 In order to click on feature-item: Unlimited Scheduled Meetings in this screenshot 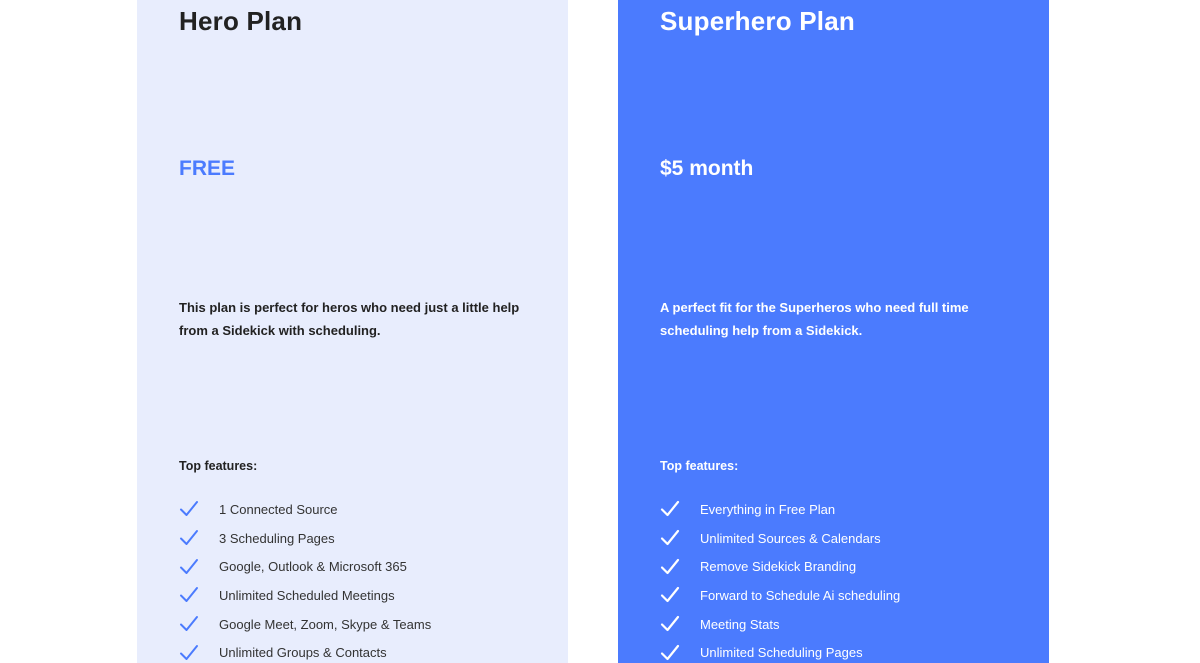, I will do `click(305, 595)`.